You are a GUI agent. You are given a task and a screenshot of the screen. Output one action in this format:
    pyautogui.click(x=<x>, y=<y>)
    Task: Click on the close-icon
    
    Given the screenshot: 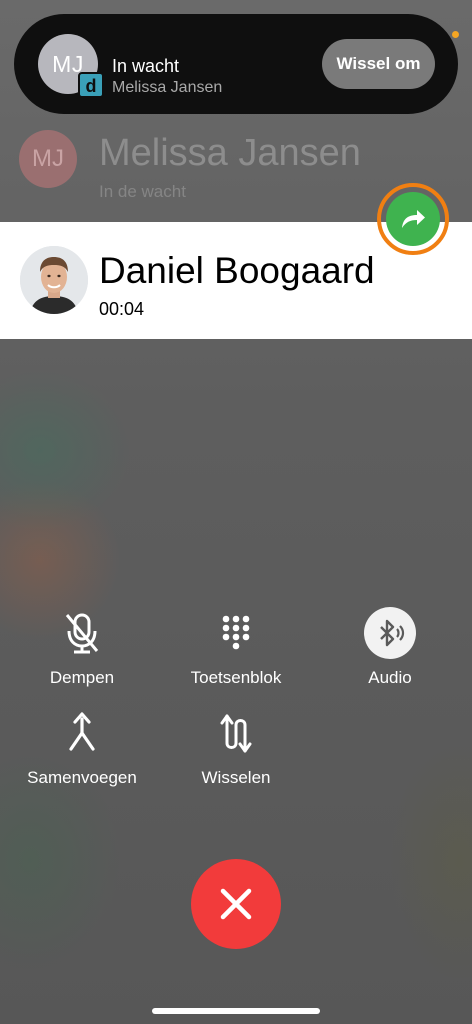 What is the action you would take?
    pyautogui.click(x=236, y=904)
    